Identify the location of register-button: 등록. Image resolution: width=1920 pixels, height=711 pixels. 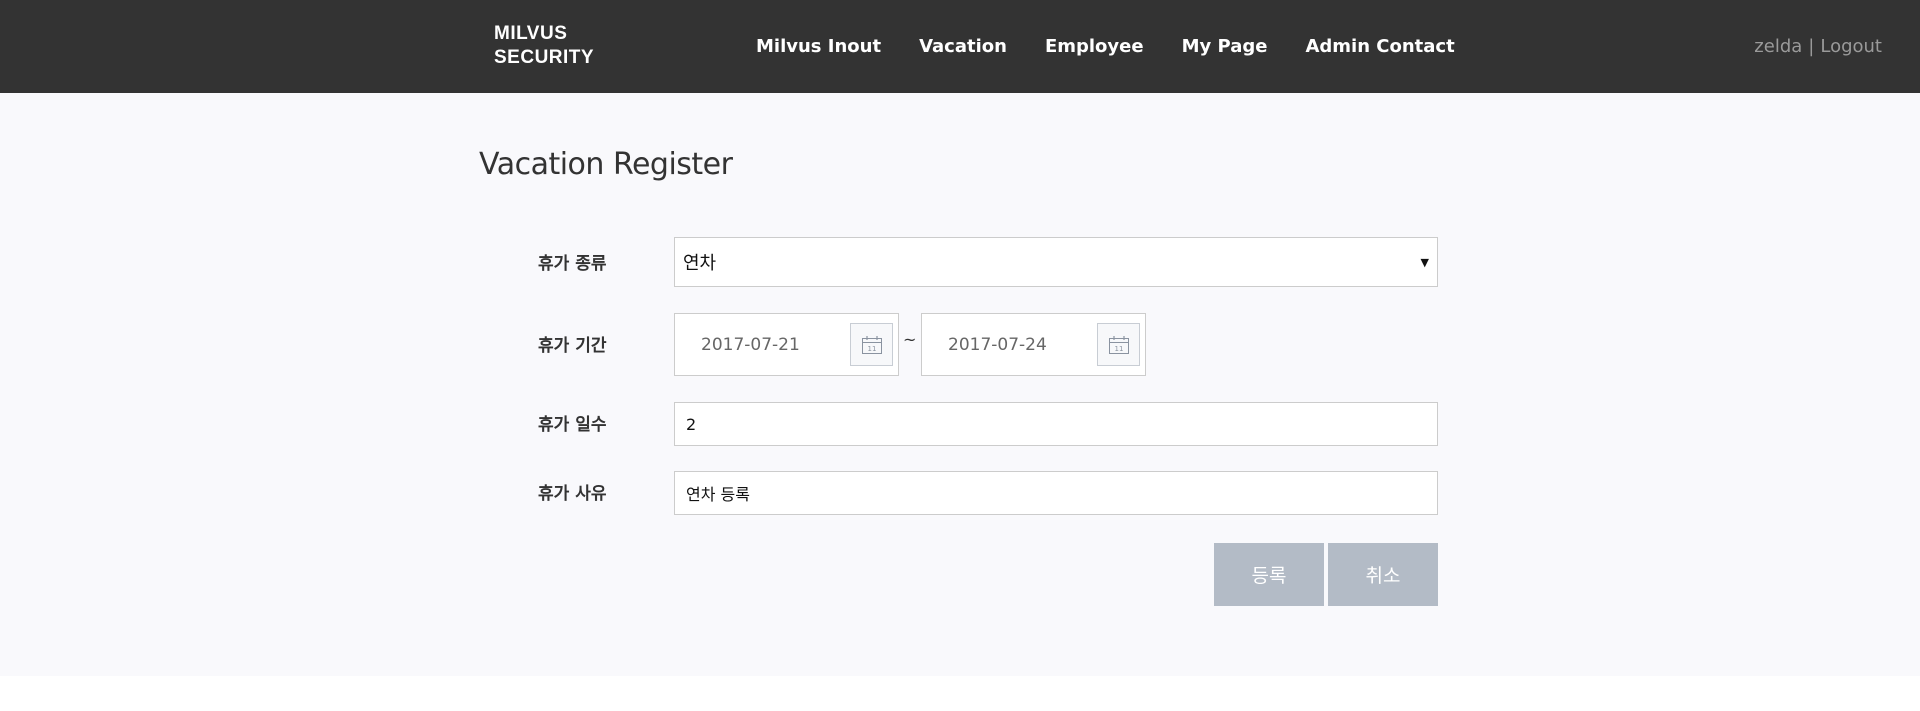
(1269, 574).